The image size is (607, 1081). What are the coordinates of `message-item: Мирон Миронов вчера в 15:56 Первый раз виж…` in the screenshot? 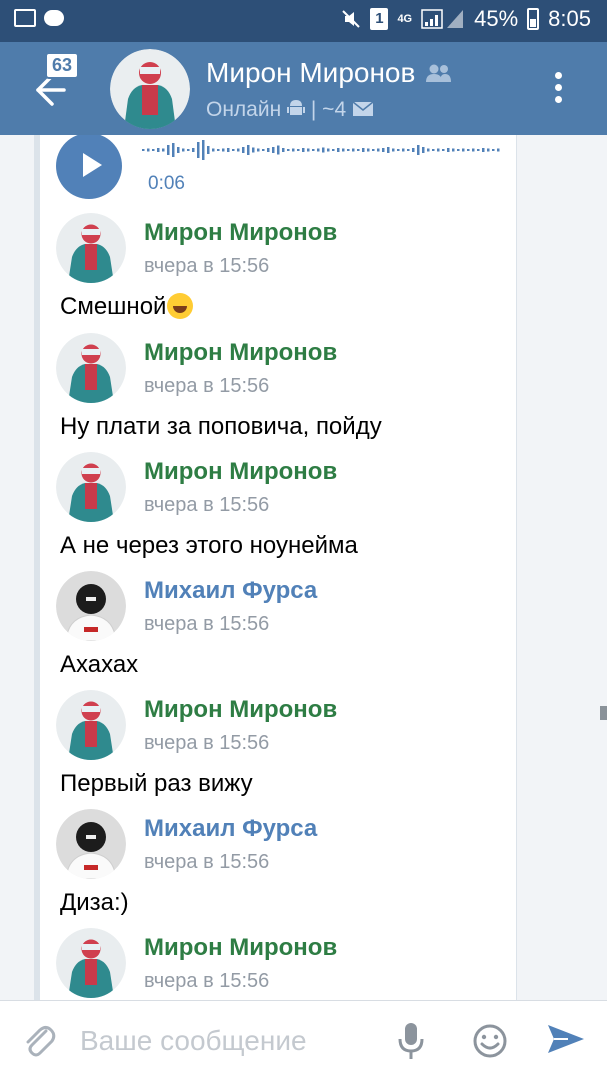 It's located at (280, 745).